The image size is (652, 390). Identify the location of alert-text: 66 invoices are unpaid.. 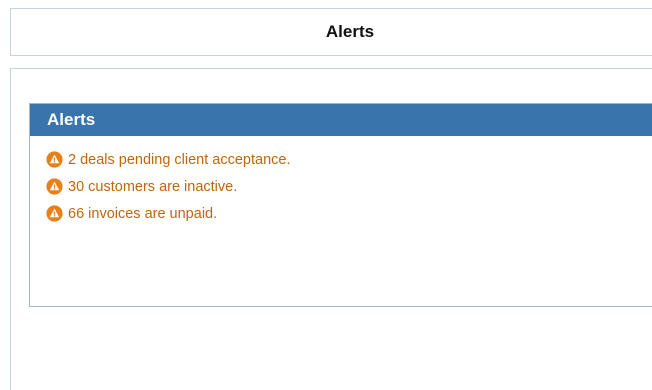
(143, 213).